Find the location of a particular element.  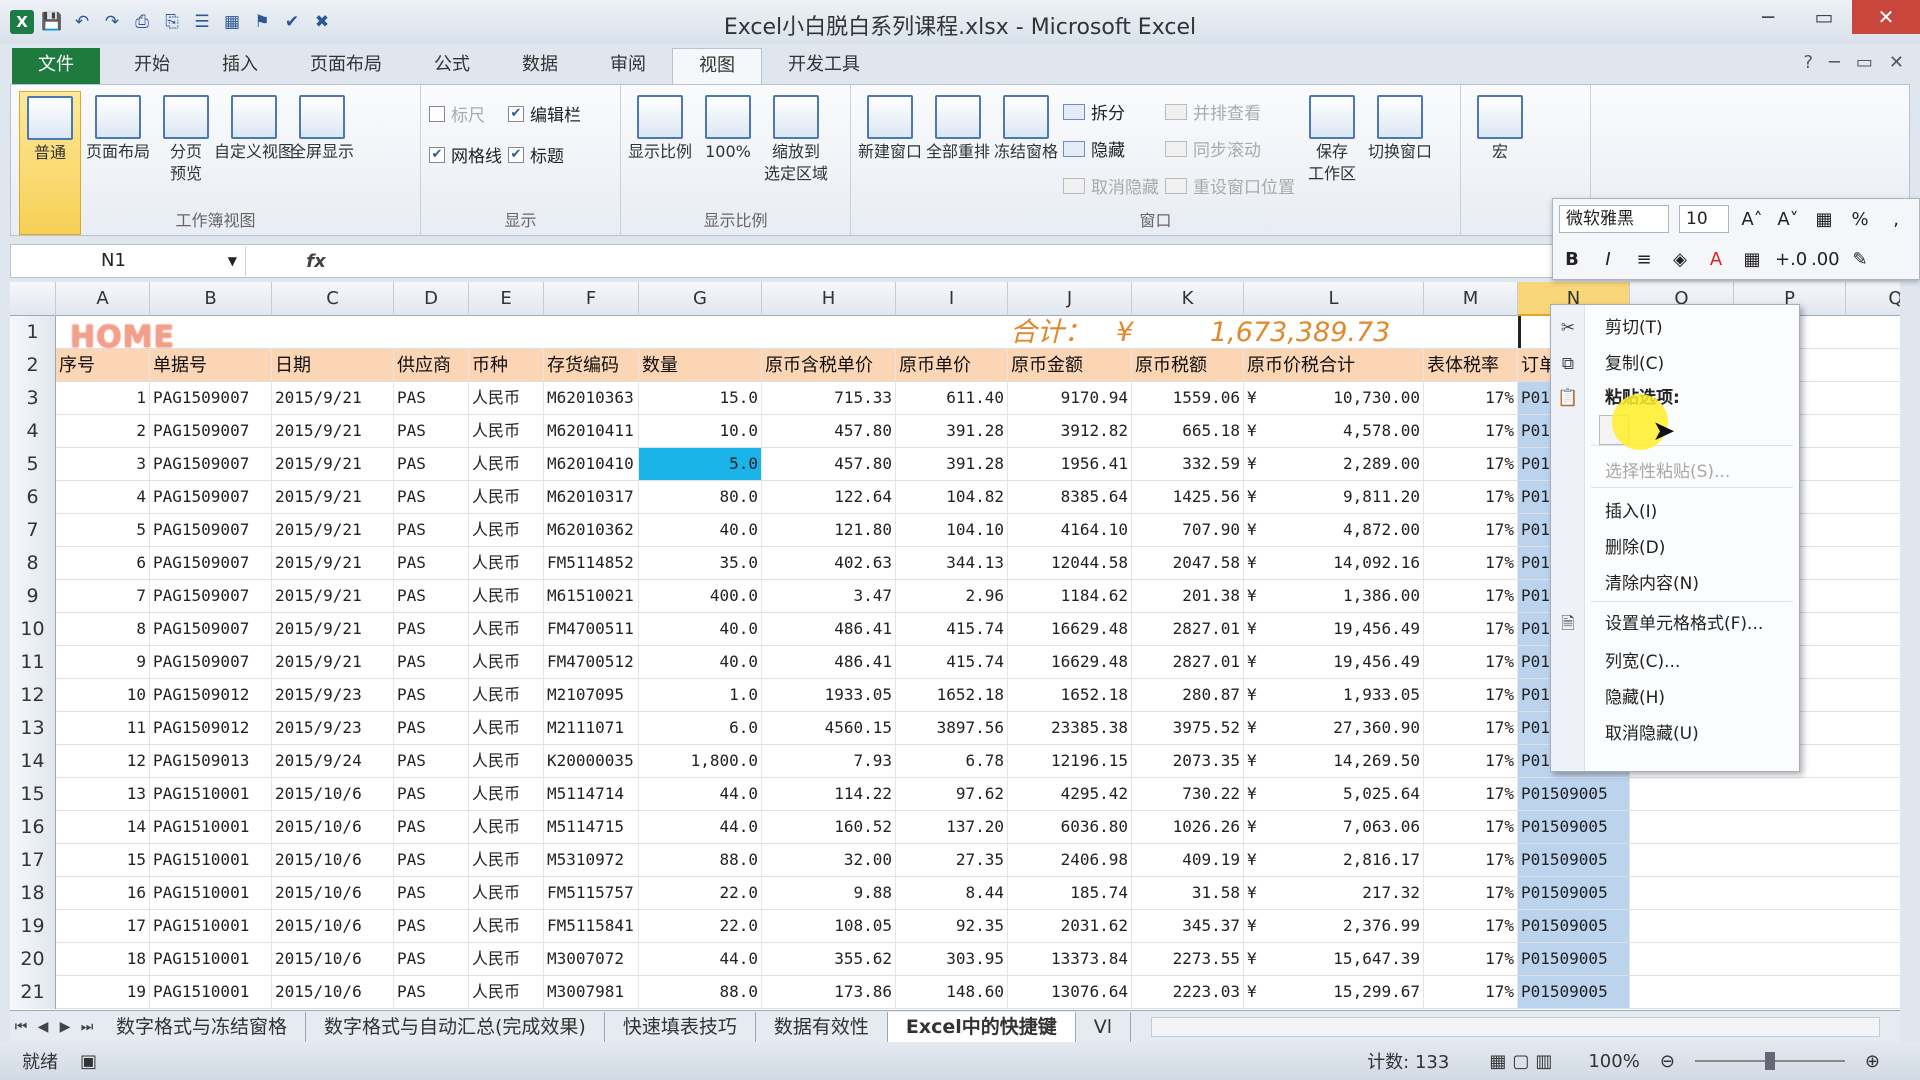

row-header-1: 1 is located at coordinates (33, 332).